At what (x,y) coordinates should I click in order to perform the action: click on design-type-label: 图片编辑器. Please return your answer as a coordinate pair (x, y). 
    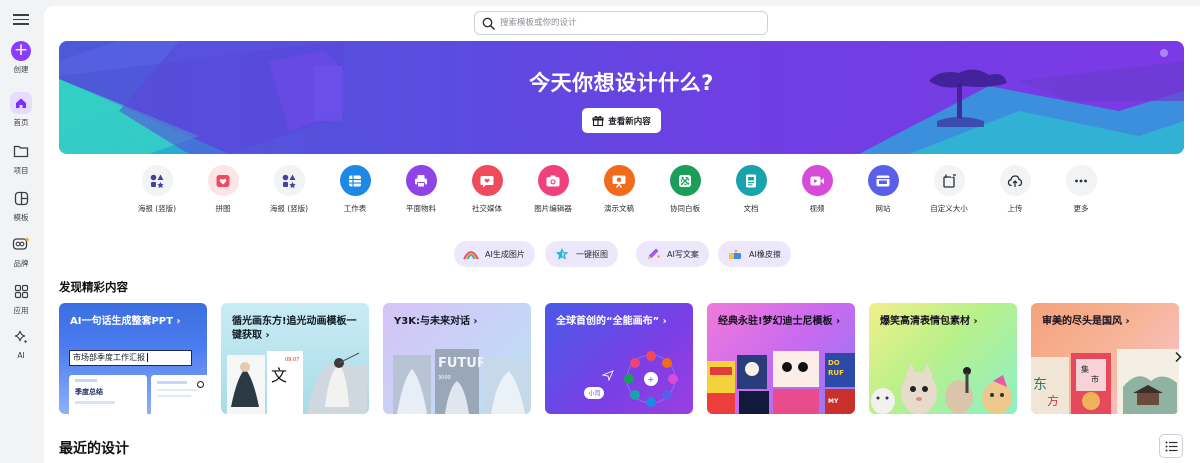
    Looking at the image, I should click on (553, 208).